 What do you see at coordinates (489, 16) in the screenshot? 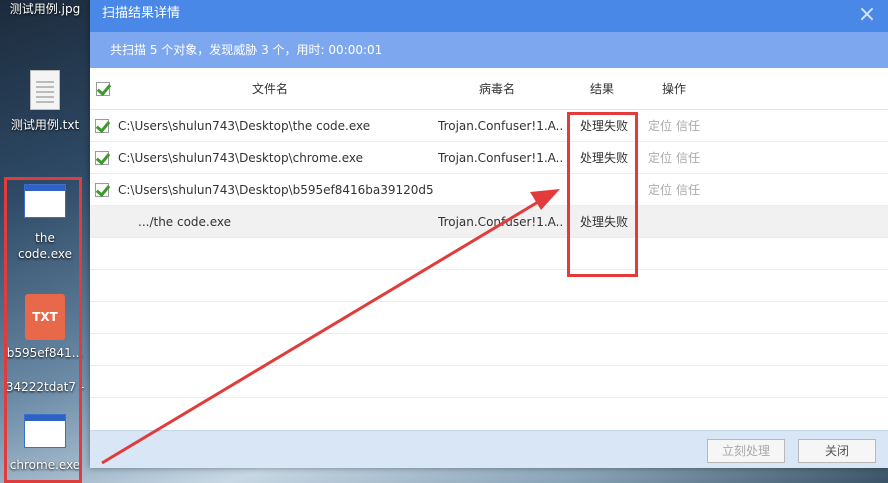
I see `dialog-title-bar: 扫描结果详情 ×` at bounding box center [489, 16].